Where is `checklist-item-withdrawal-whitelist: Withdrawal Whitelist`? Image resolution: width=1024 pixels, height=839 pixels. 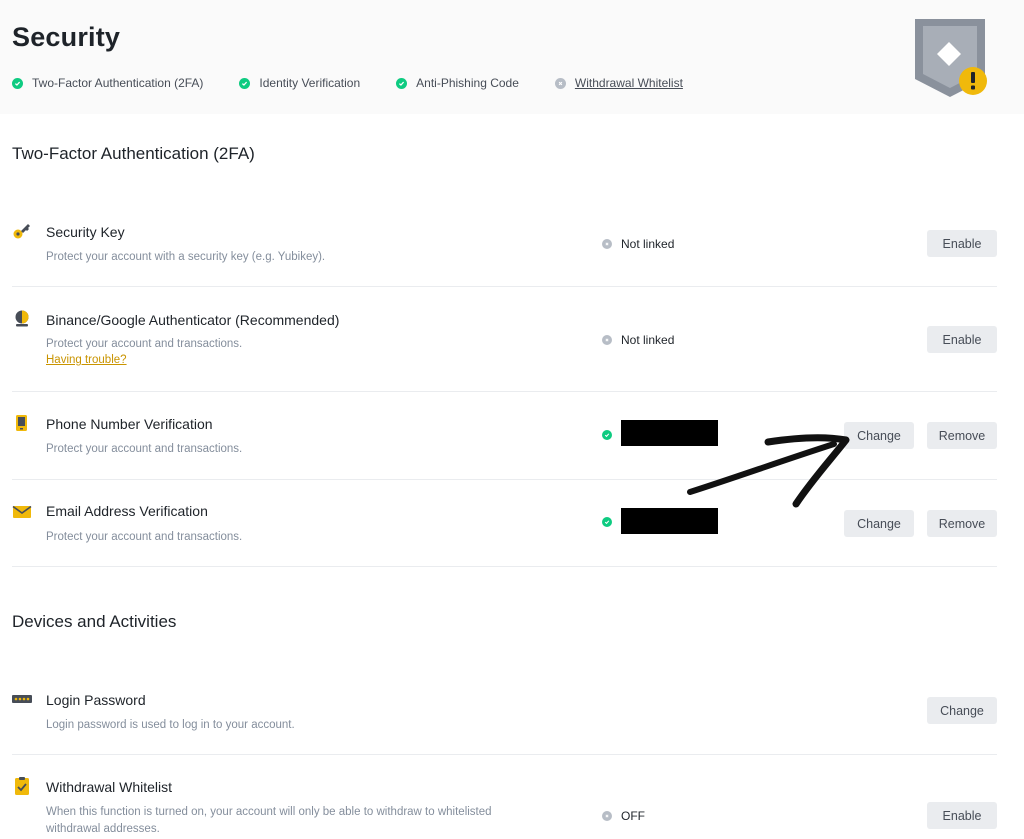 checklist-item-withdrawal-whitelist: Withdrawal Whitelist is located at coordinates (618, 83).